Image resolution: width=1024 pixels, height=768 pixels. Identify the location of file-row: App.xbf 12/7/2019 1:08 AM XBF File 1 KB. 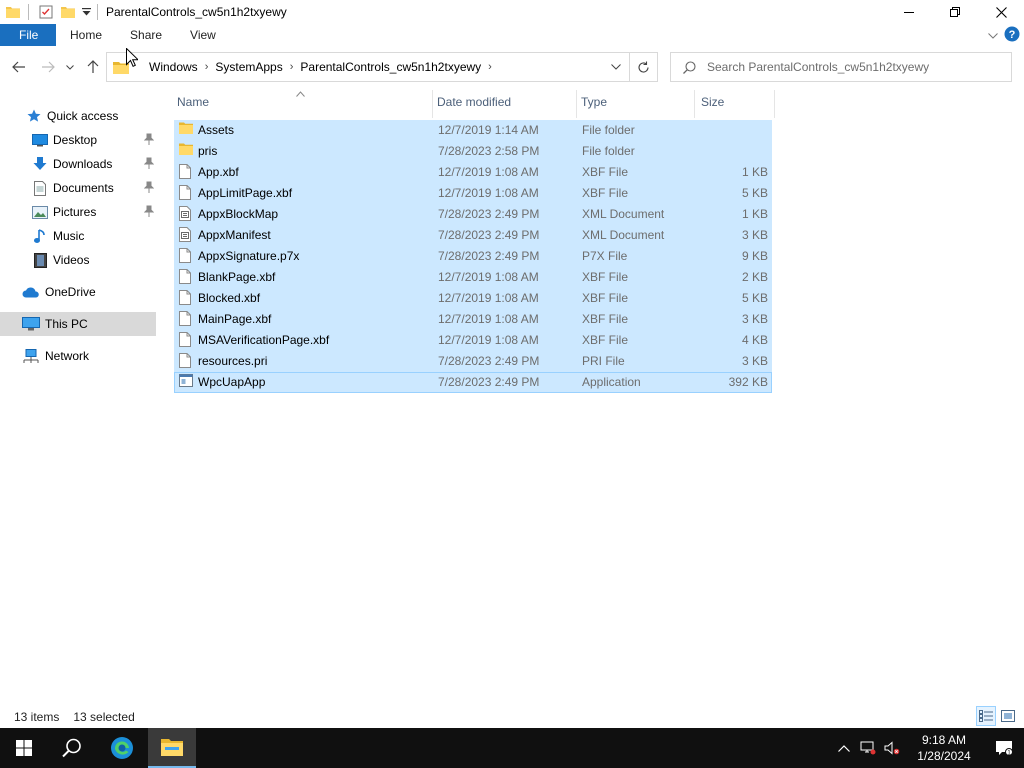
(473, 172).